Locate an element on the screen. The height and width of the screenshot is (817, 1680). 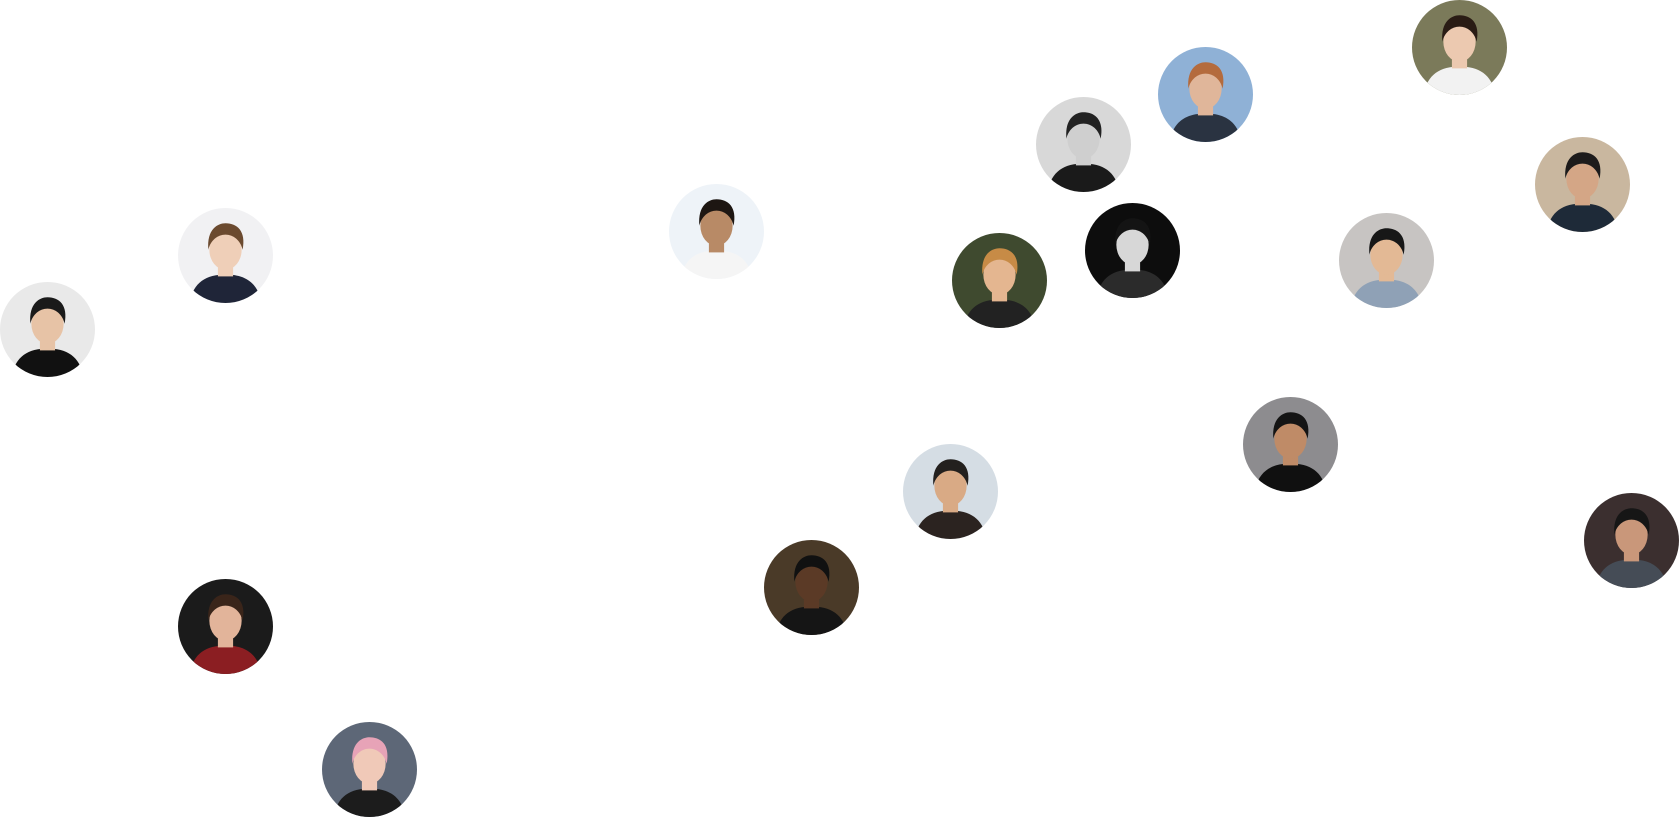
avatar-man-sunset is located at coordinates (1582, 184).